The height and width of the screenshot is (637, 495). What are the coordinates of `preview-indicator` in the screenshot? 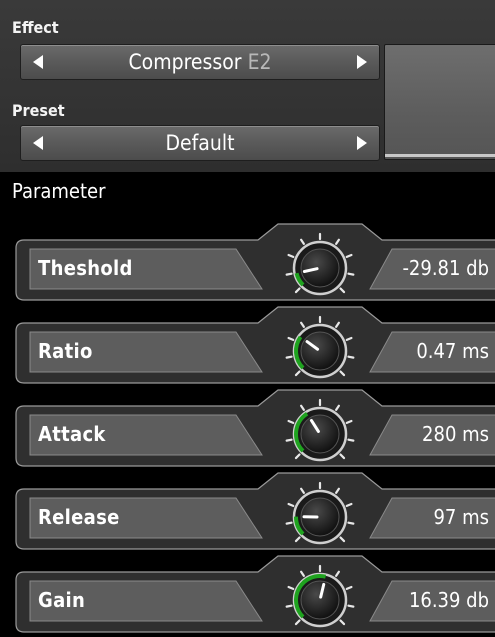 It's located at (440, 155).